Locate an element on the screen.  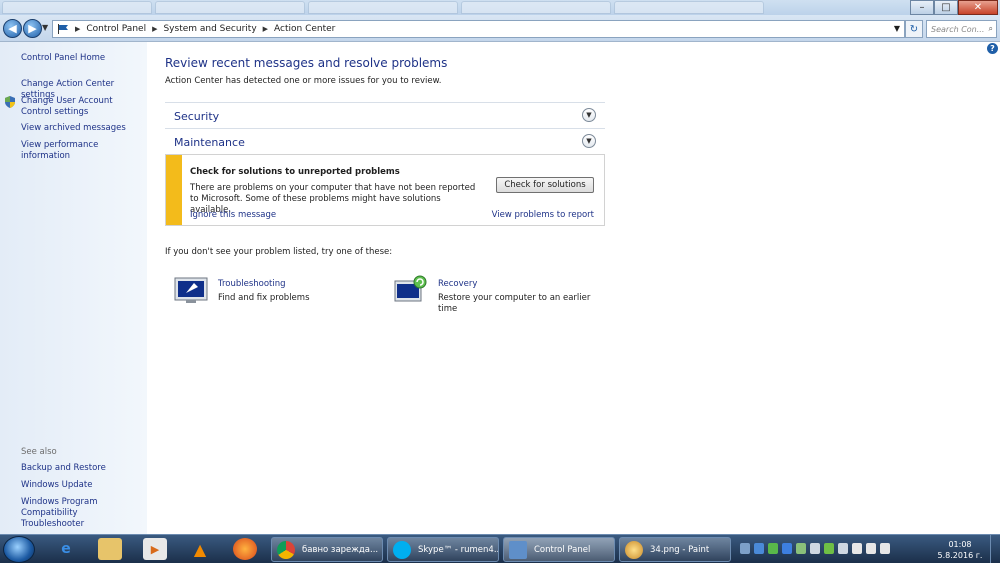
recovery-monitor-icon is located at coordinates (410, 288).